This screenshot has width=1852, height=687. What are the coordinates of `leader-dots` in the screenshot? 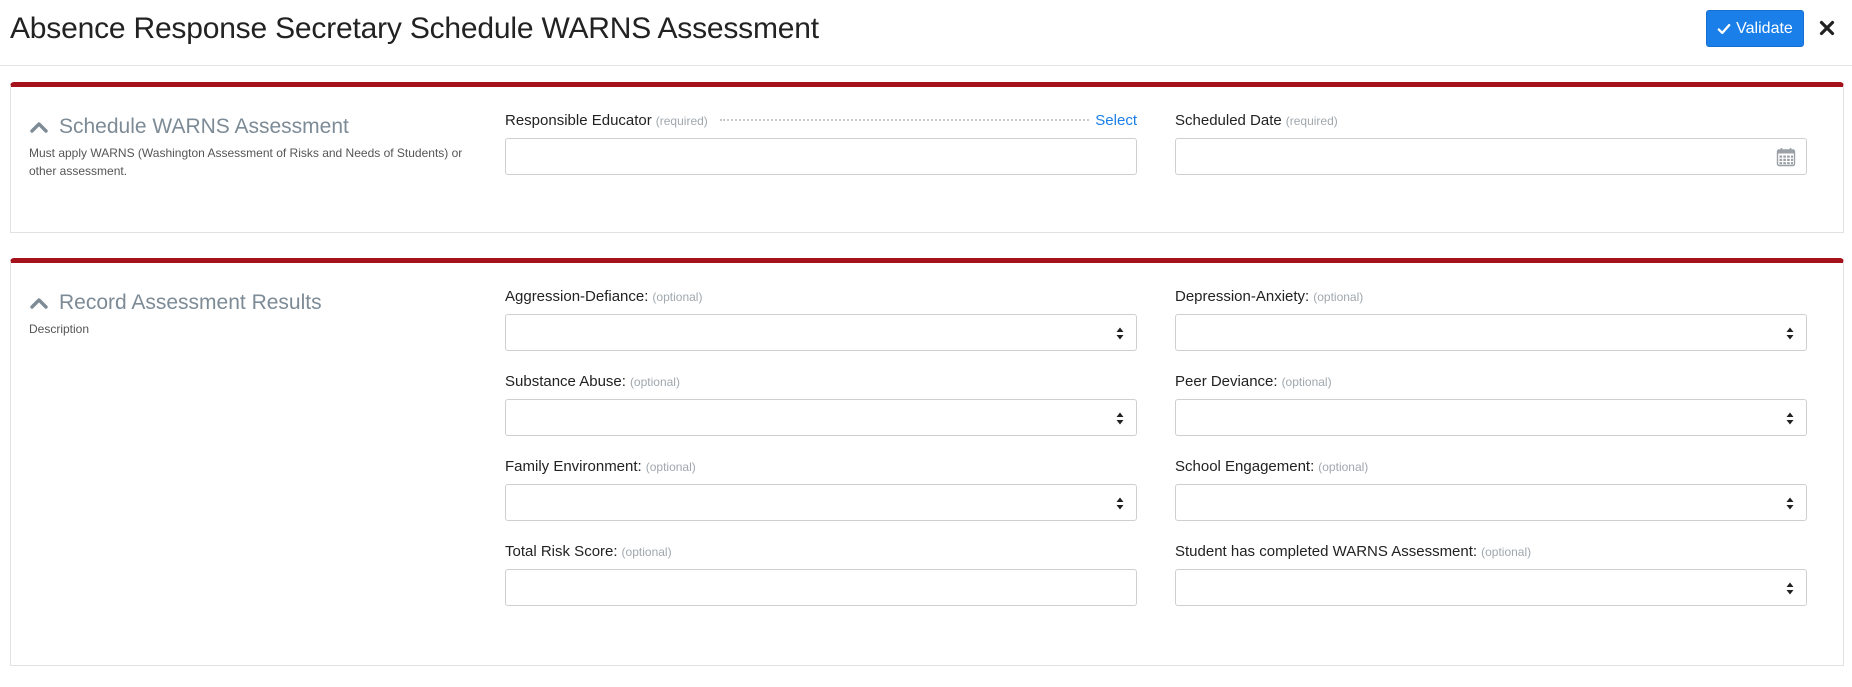 It's located at (904, 120).